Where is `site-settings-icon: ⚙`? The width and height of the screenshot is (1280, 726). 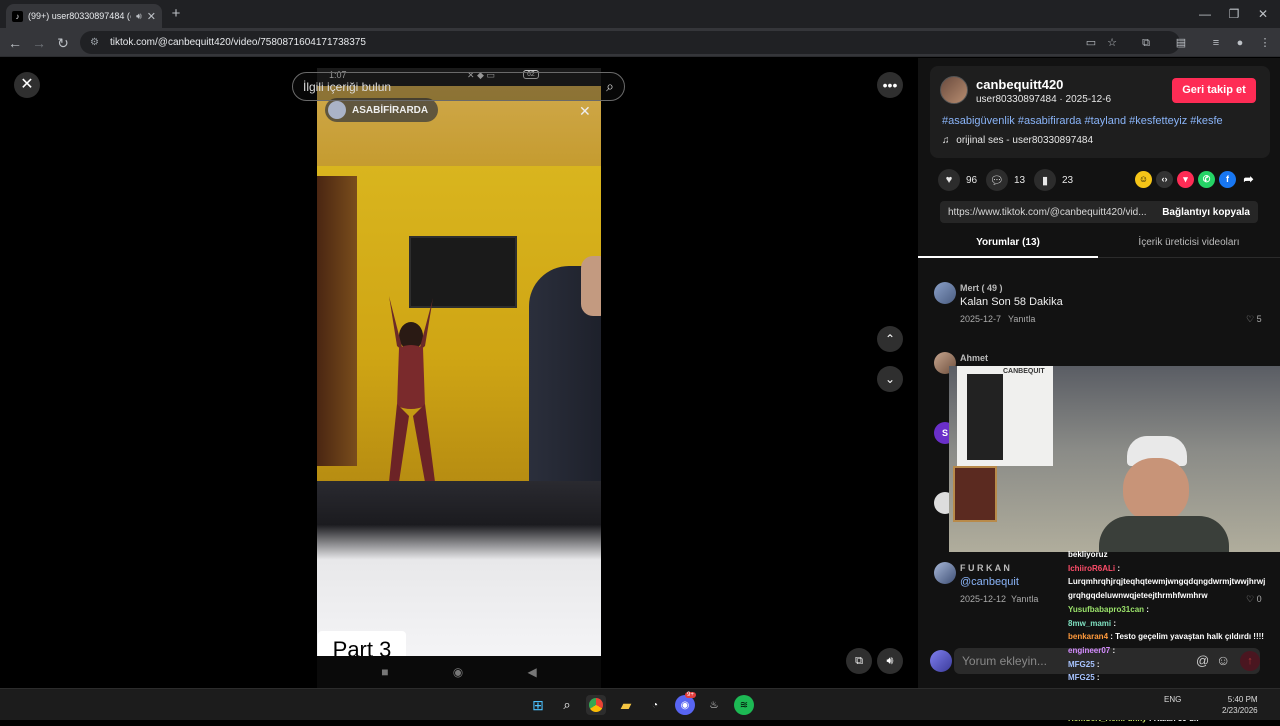
site-settings-icon: ⚙ is located at coordinates (96, 43).